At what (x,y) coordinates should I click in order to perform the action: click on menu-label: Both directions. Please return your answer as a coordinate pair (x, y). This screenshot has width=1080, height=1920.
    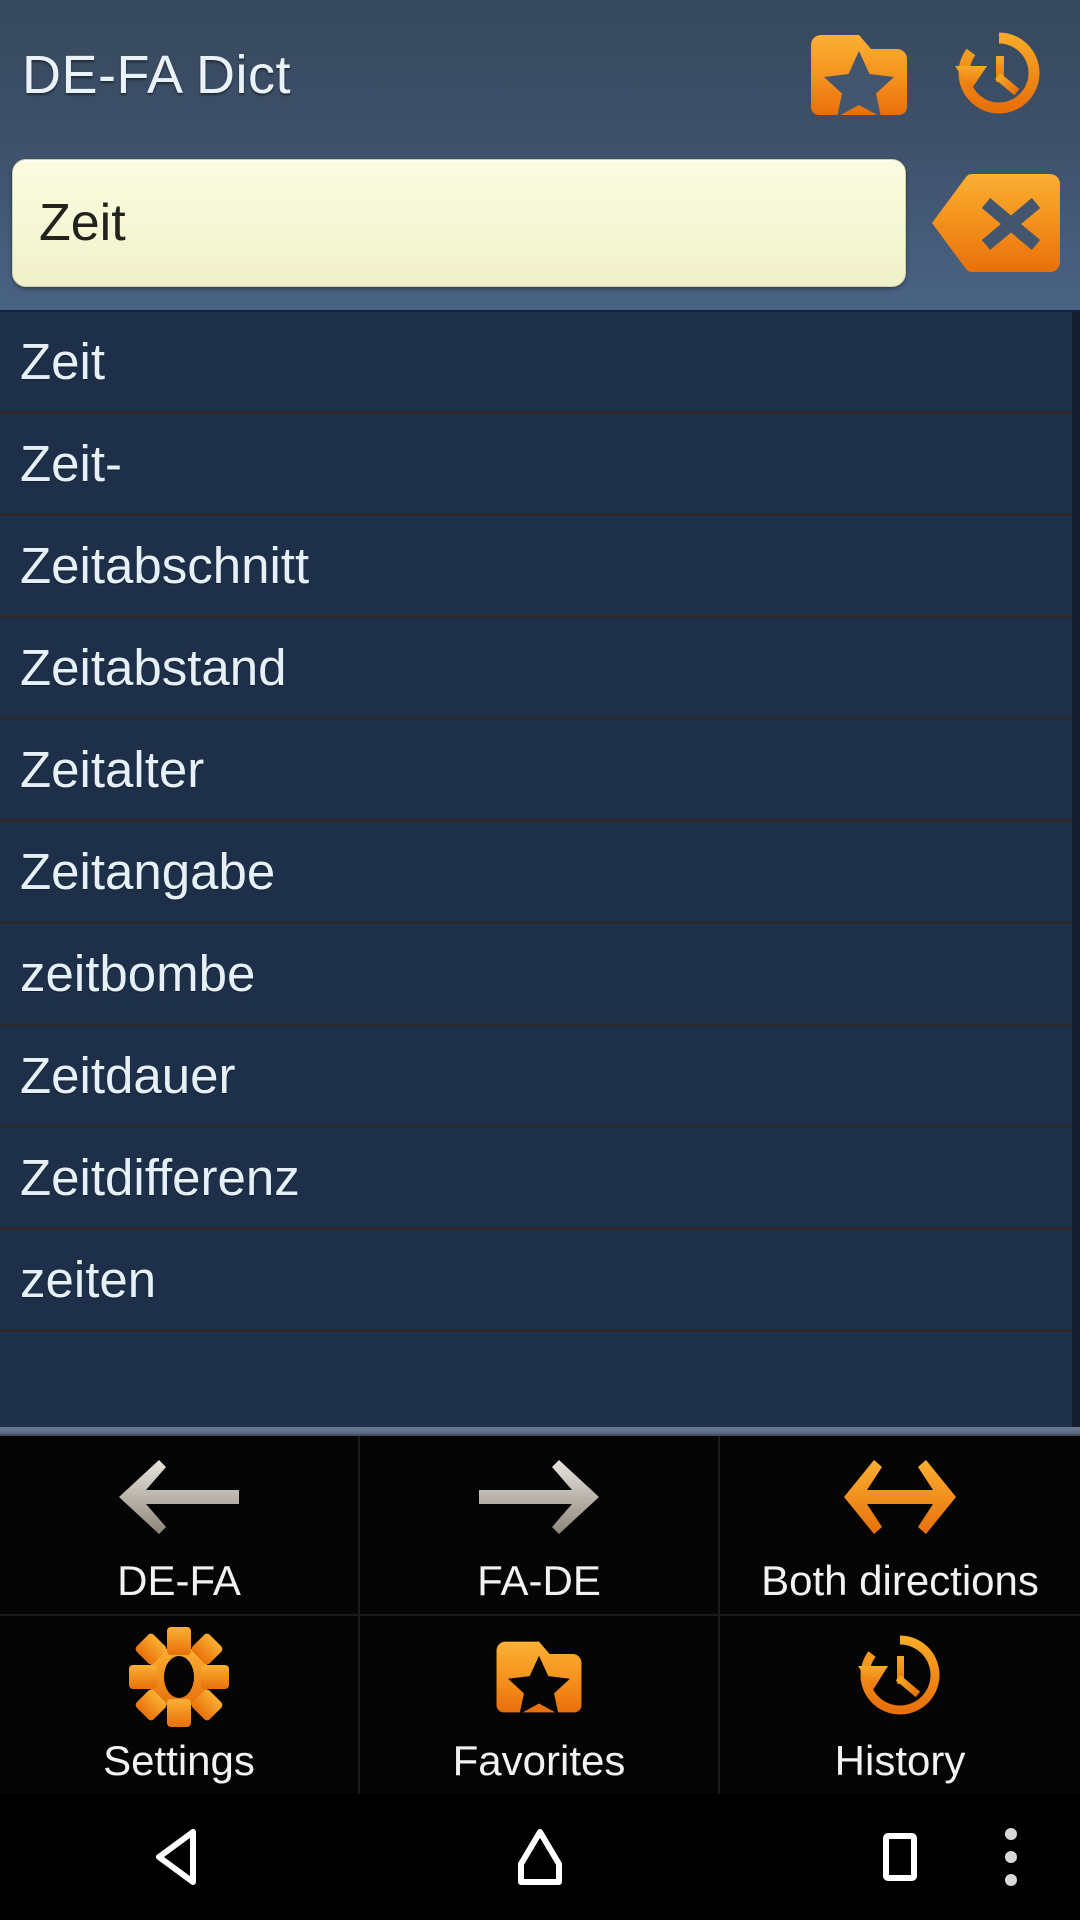
    Looking at the image, I should click on (900, 1580).